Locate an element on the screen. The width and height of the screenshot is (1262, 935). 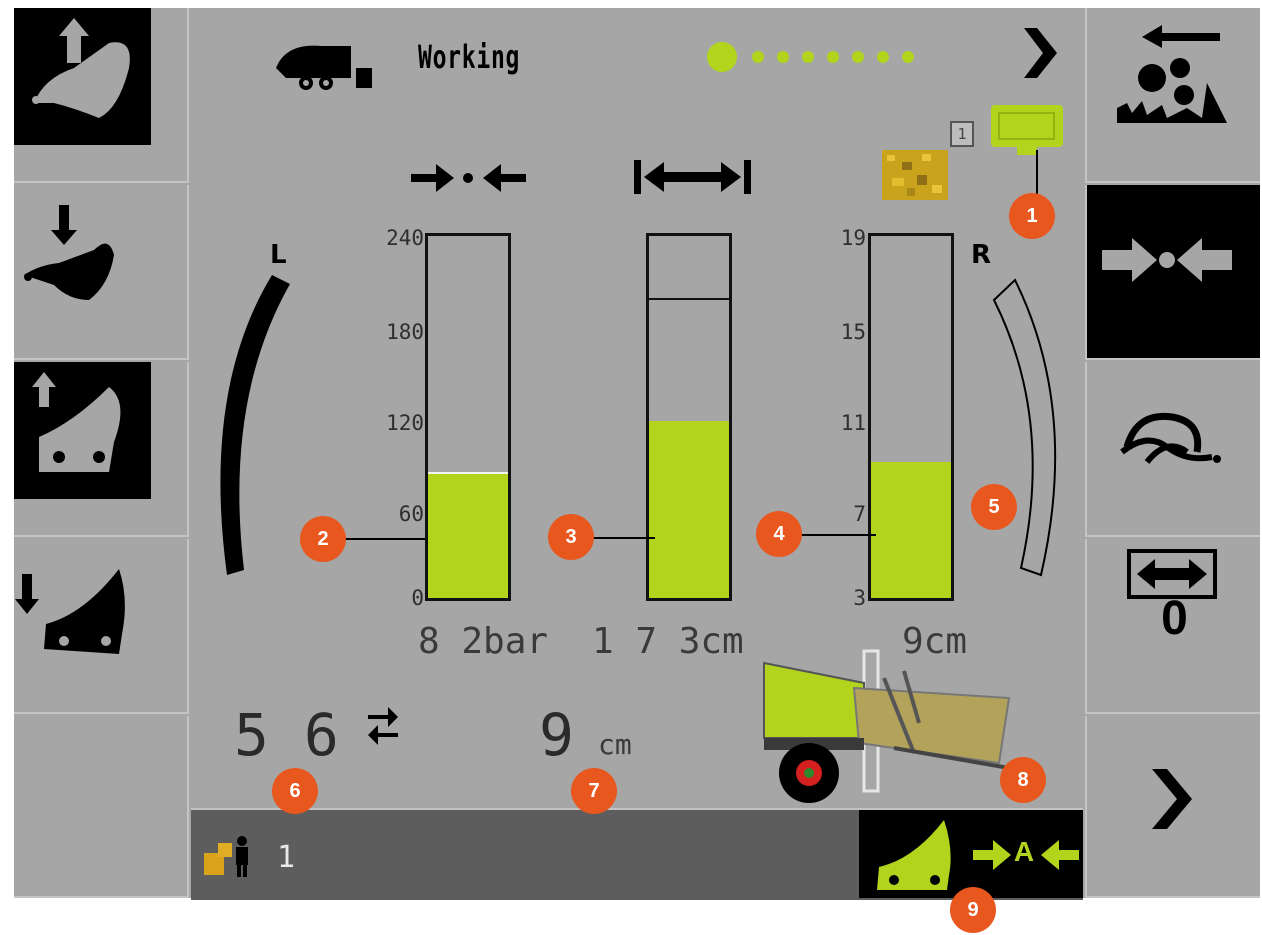
page-indicator is located at coordinates (822, 57).